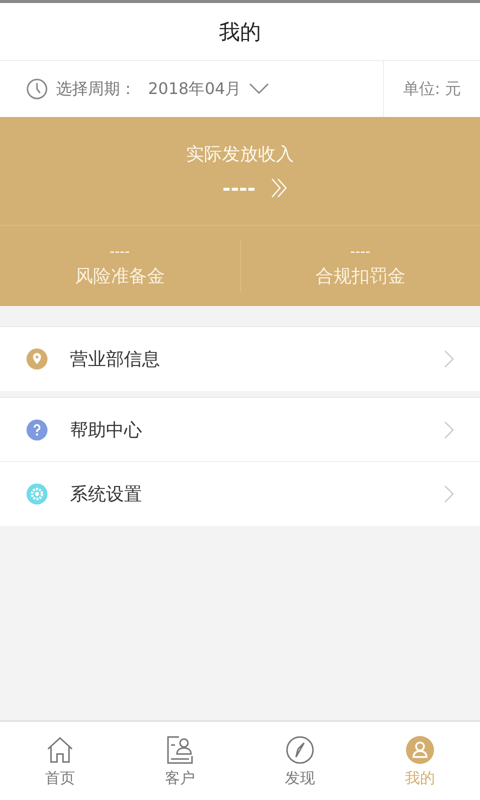  What do you see at coordinates (432, 89) in the screenshot?
I see `unit-label: 单位: 元` at bounding box center [432, 89].